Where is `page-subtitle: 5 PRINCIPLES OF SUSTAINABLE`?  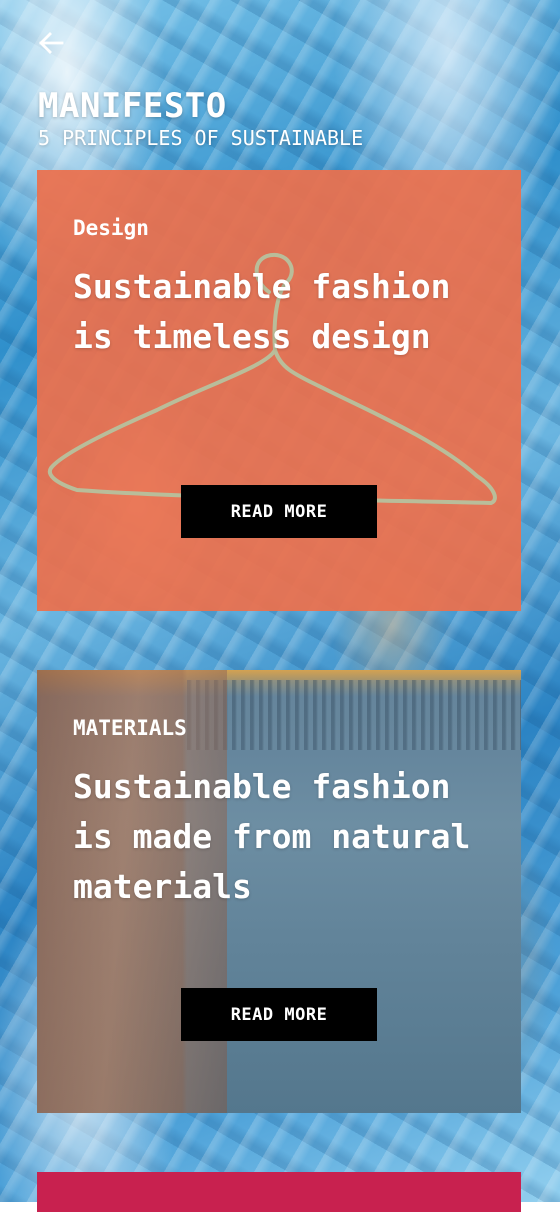 page-subtitle: 5 PRINCIPLES OF SUSTAINABLE is located at coordinates (201, 138).